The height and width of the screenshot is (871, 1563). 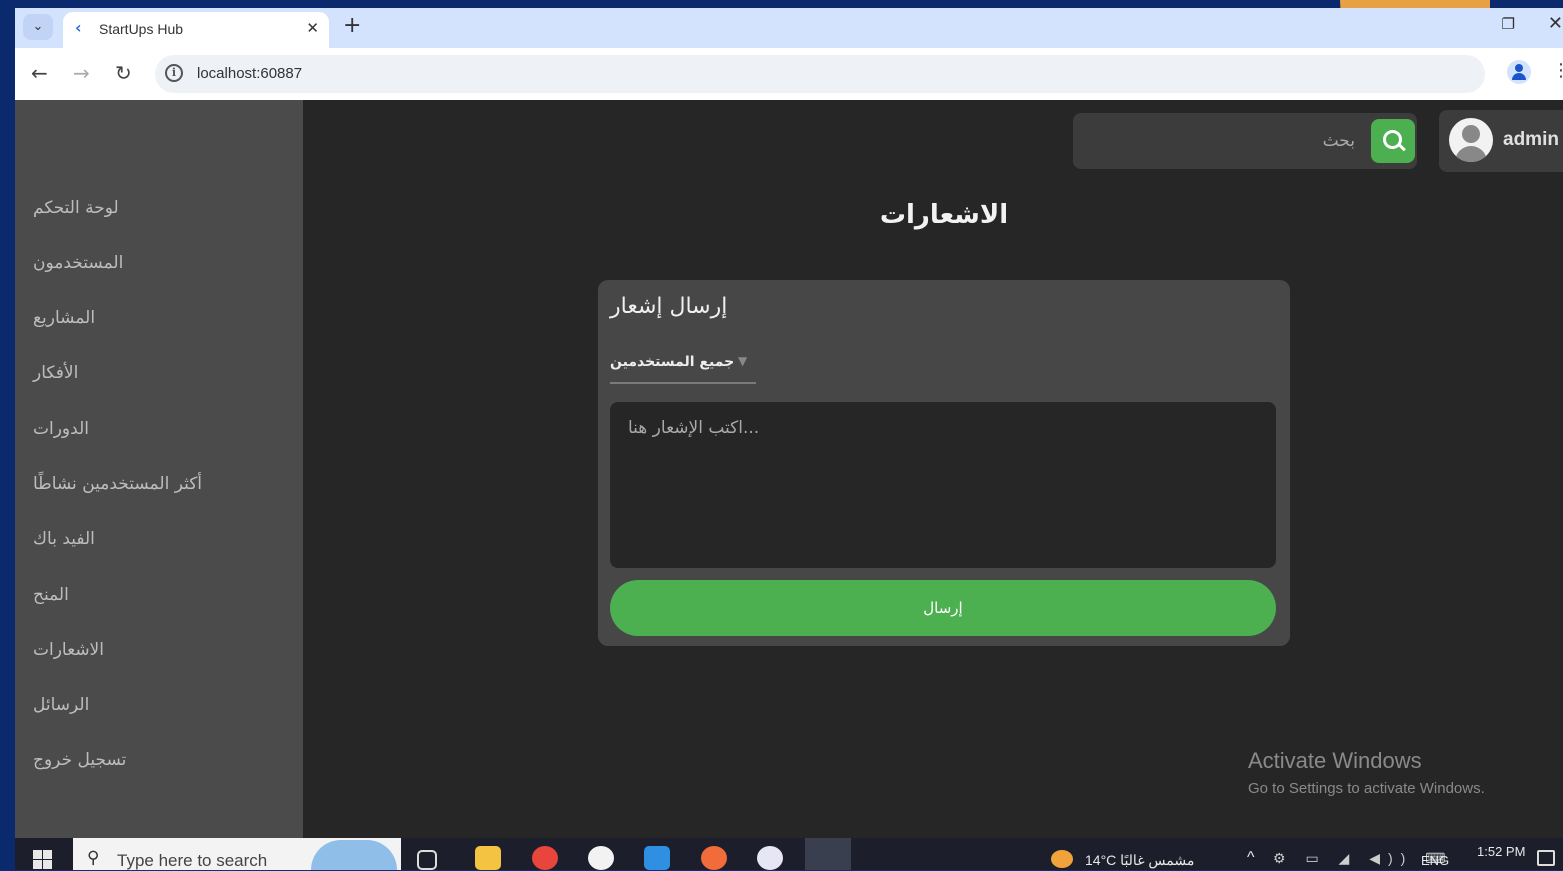 What do you see at coordinates (488, 858) in the screenshot?
I see `file-explorer-icon` at bounding box center [488, 858].